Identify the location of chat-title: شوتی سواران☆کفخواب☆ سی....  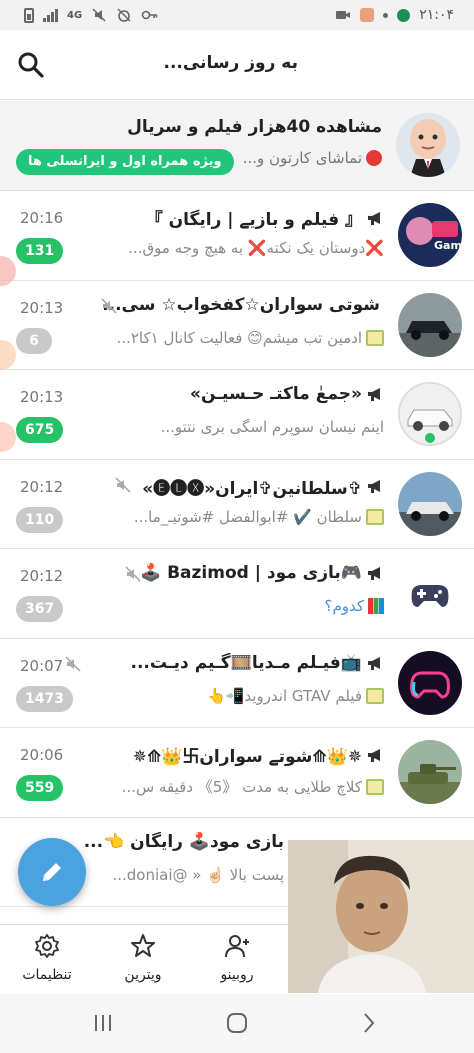
(244, 305).